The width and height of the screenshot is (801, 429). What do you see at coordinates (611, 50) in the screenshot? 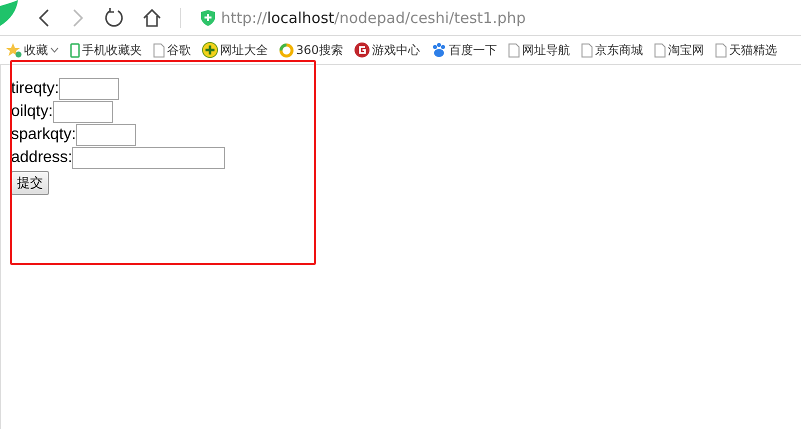
I see `bookmark-item: 京东商城` at bounding box center [611, 50].